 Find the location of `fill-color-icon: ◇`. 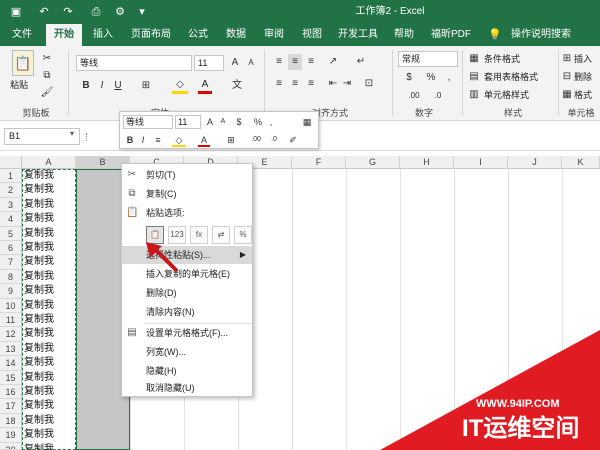

fill-color-icon: ◇ is located at coordinates (180, 86).